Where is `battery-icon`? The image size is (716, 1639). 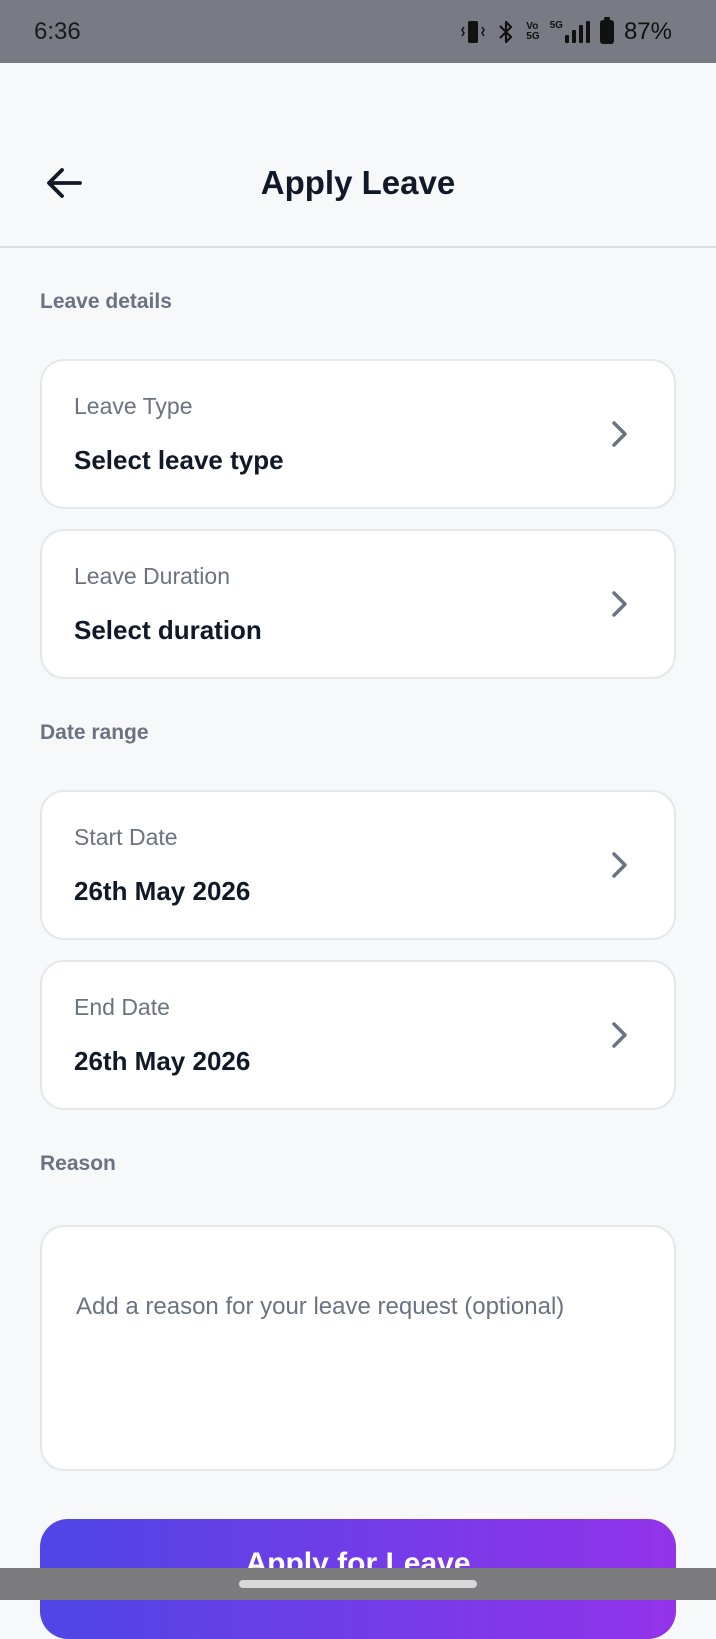 battery-icon is located at coordinates (606, 30).